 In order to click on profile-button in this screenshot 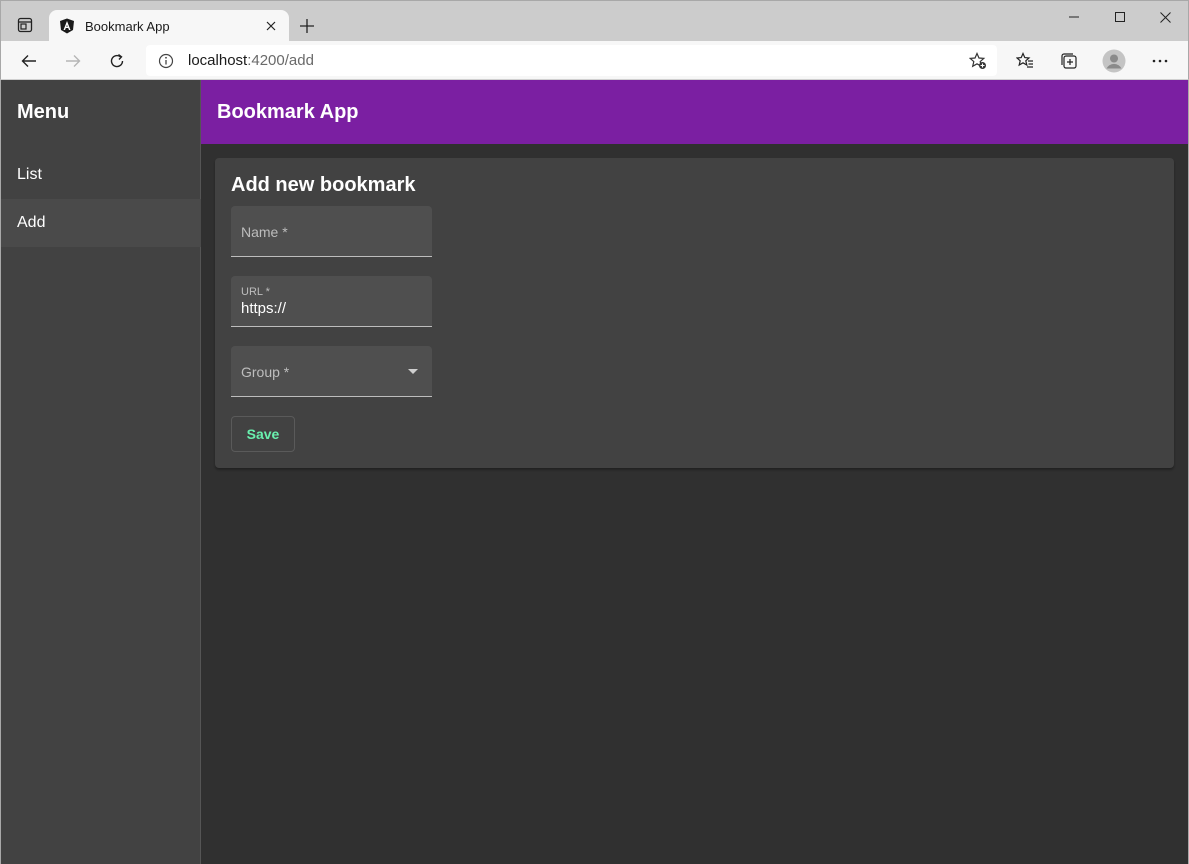, I will do `click(1114, 61)`.